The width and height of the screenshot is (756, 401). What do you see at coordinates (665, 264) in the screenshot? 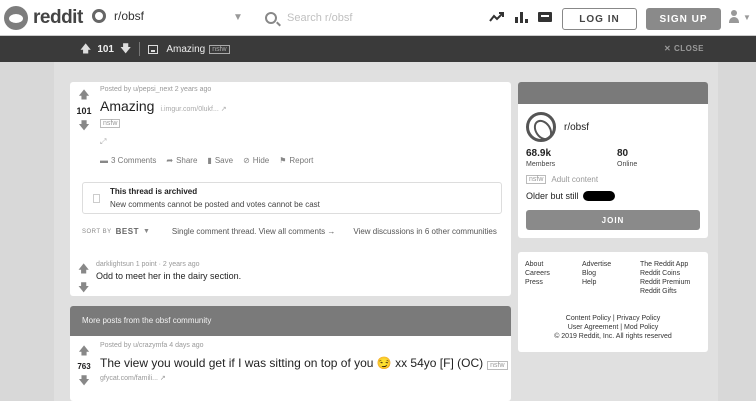
I see `footer-link: The Reddit App` at bounding box center [665, 264].